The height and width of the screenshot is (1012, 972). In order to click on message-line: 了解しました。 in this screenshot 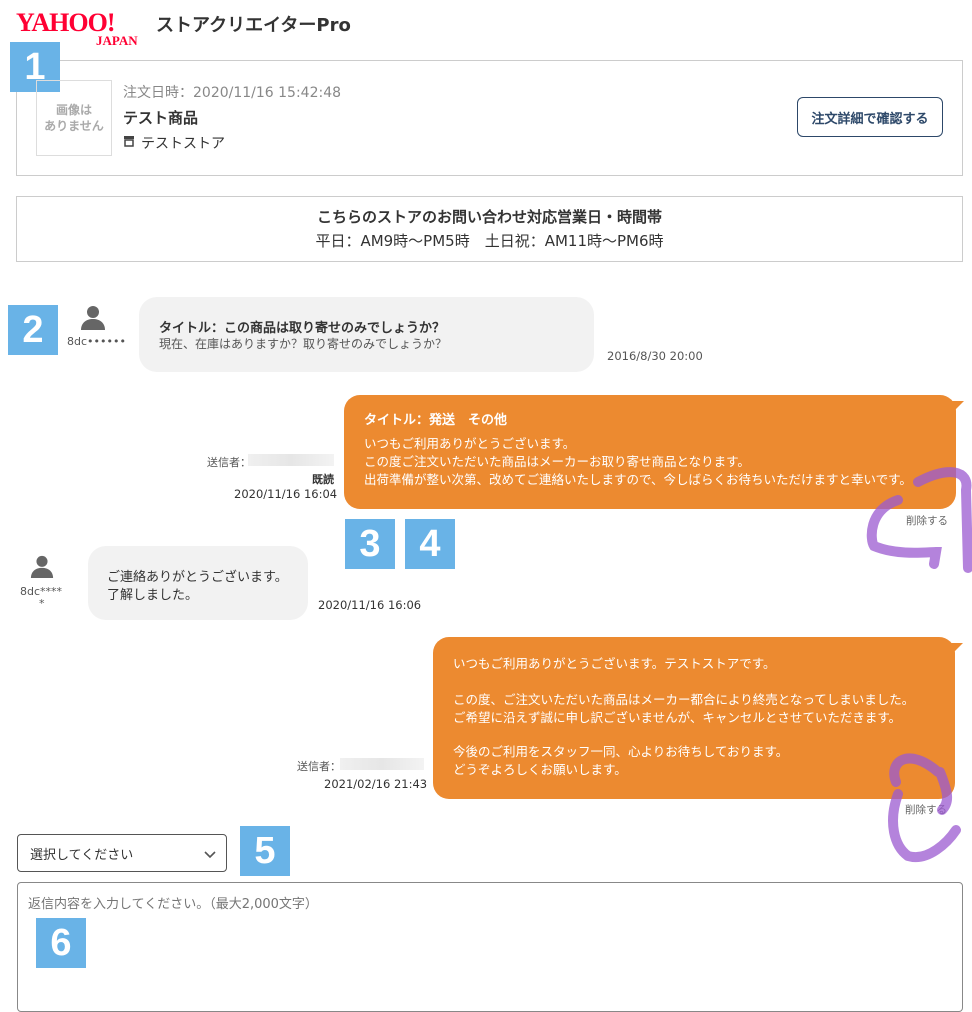, I will do `click(153, 595)`.